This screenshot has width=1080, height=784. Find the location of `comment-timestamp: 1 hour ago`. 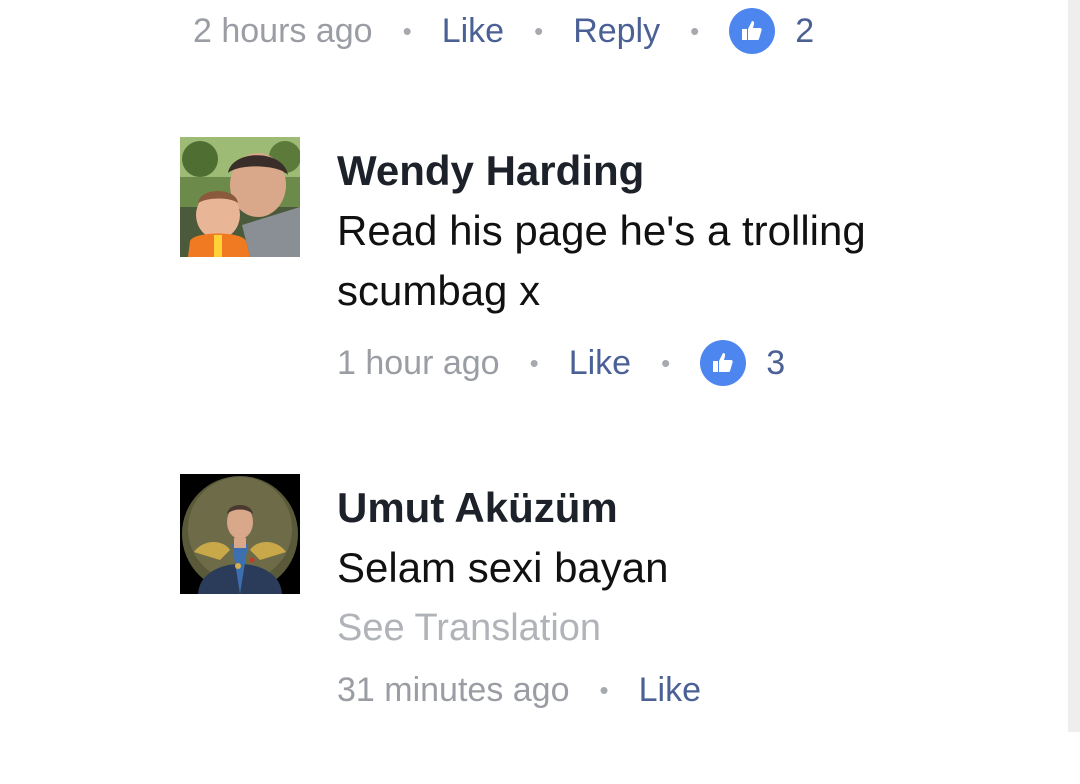

comment-timestamp: 1 hour ago is located at coordinates (418, 362).